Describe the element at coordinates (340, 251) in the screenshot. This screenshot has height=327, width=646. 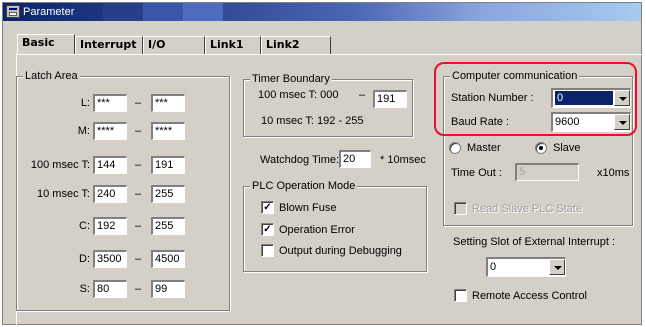
I see `output-debugging-label: Output during Debugging` at that location.